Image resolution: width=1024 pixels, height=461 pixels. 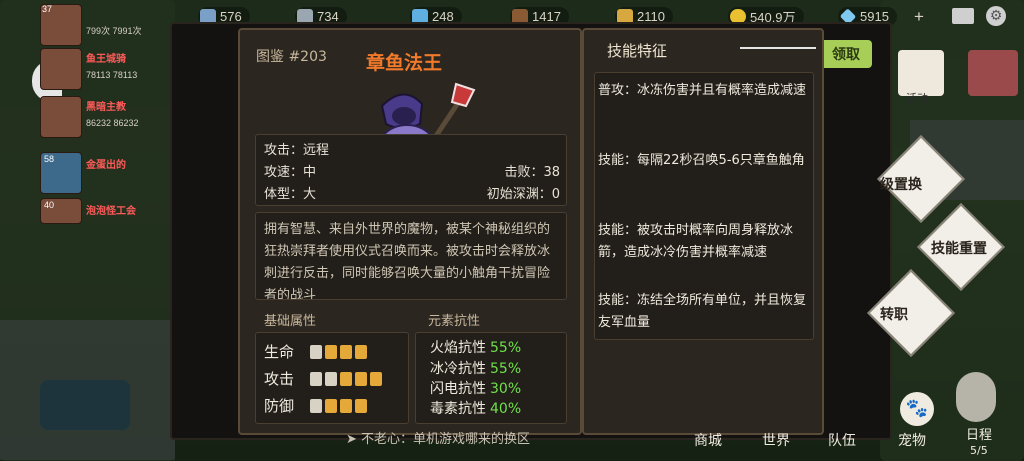 I want to click on side-entry-level: 40, so click(x=49, y=205).